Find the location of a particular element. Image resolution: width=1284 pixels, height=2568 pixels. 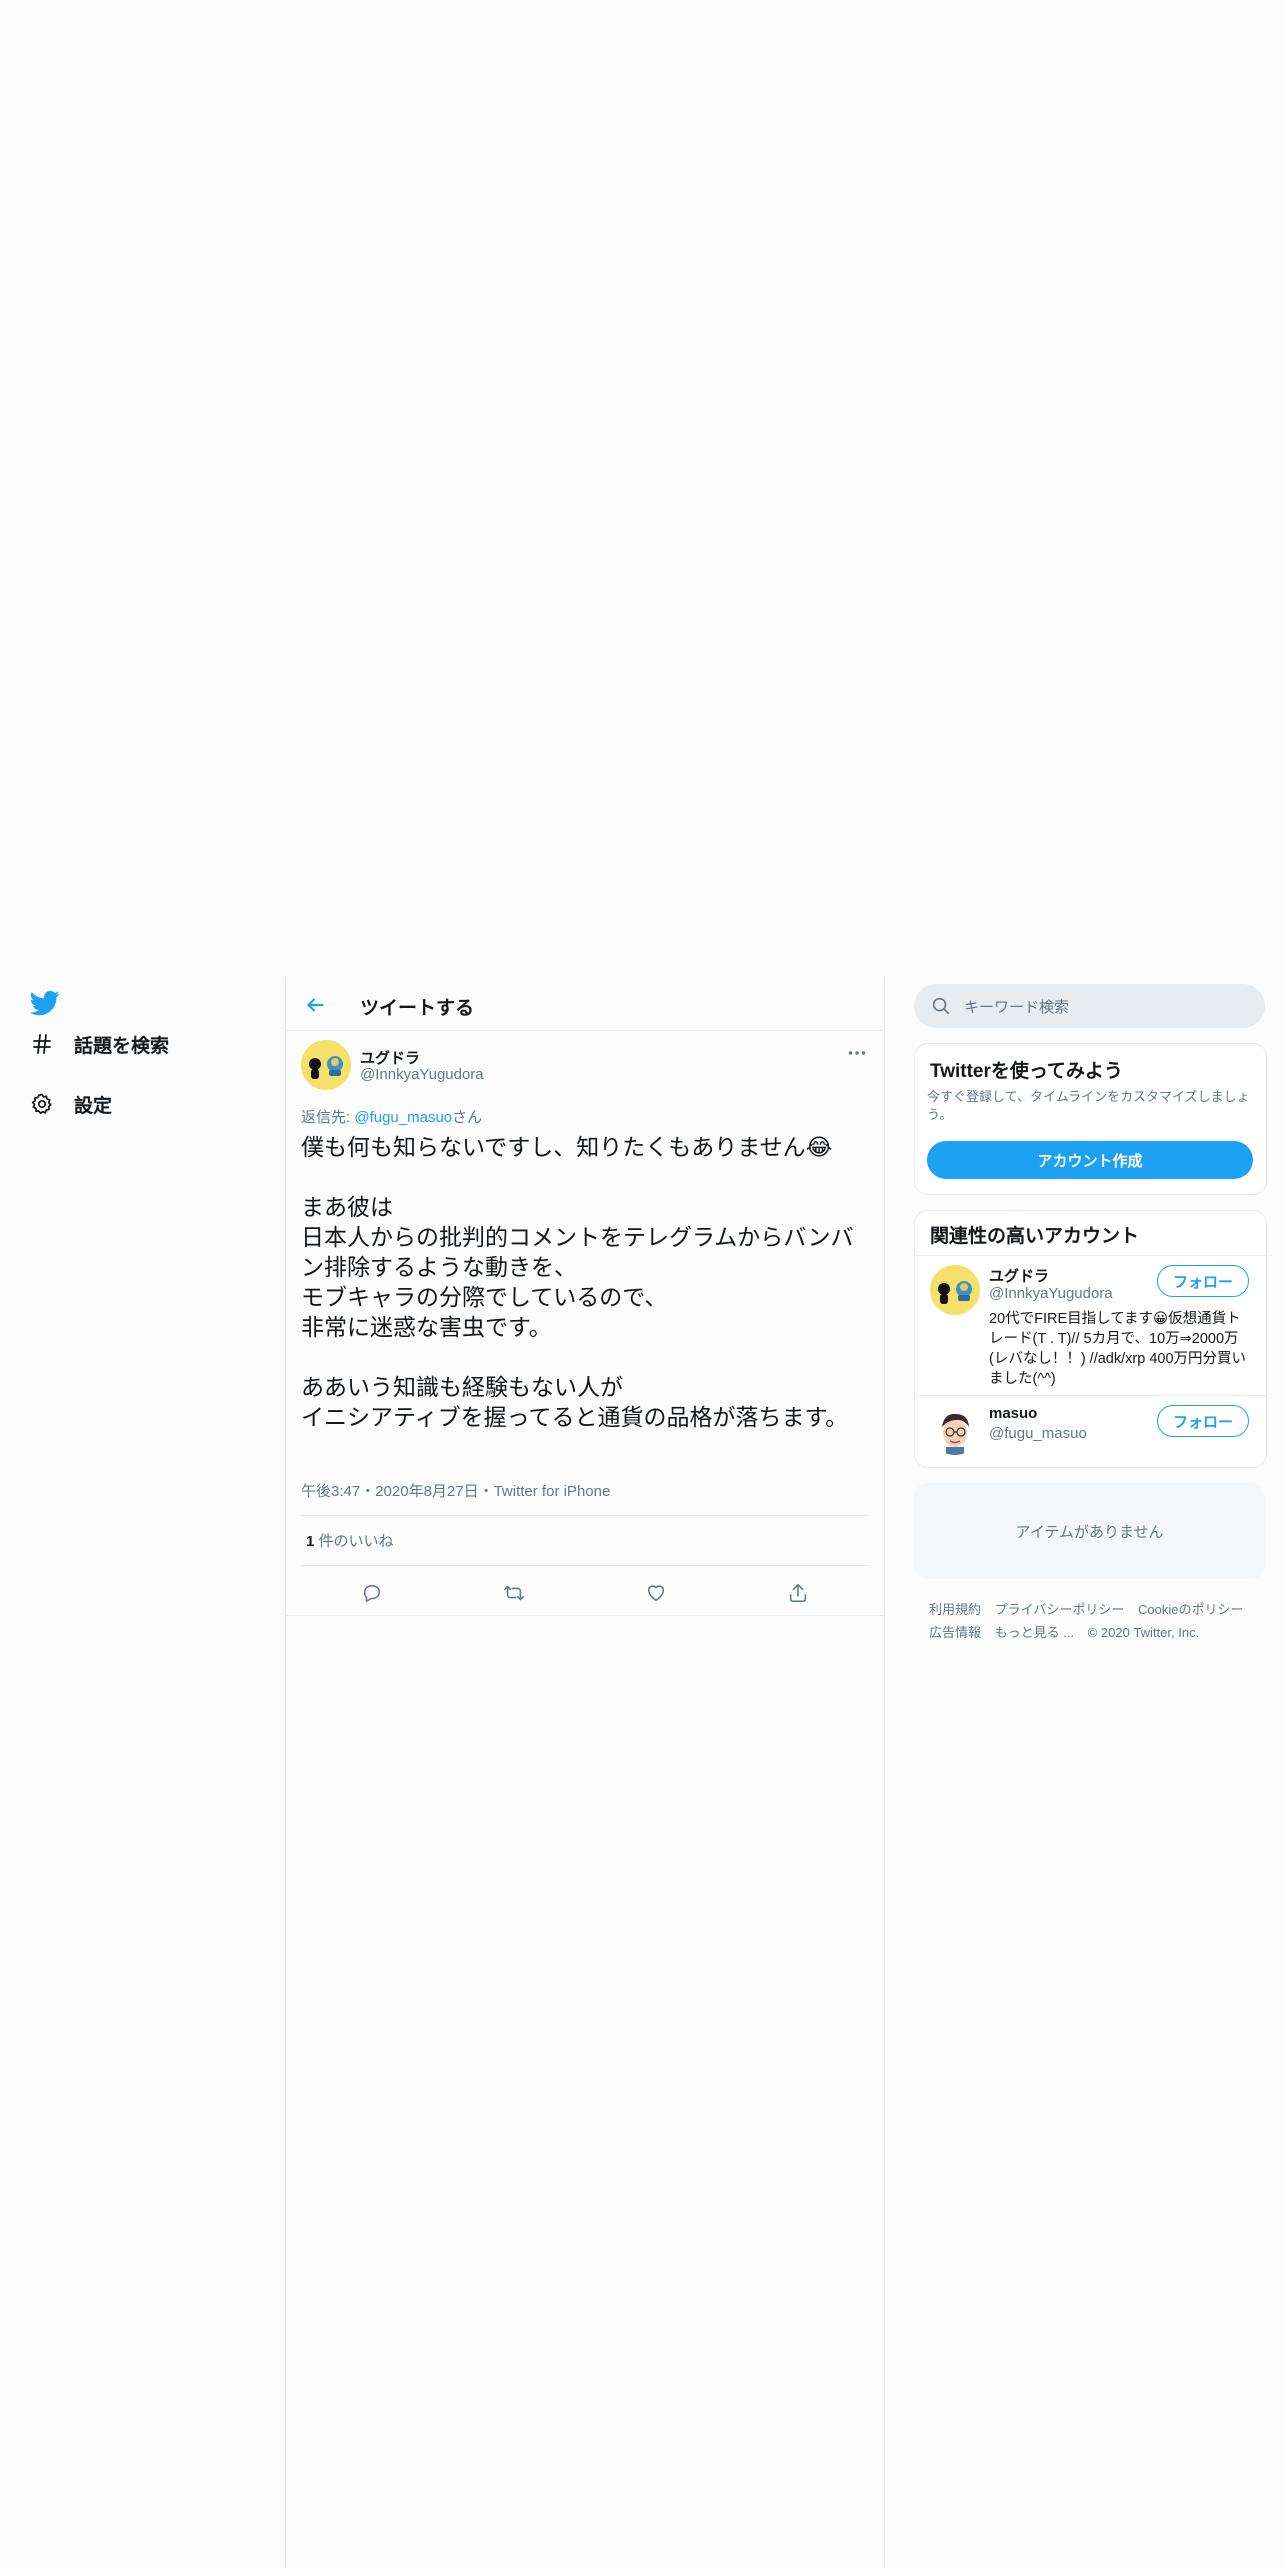

reply-to-line: 返信先: @fugu_masuoさん is located at coordinates (391, 1116).